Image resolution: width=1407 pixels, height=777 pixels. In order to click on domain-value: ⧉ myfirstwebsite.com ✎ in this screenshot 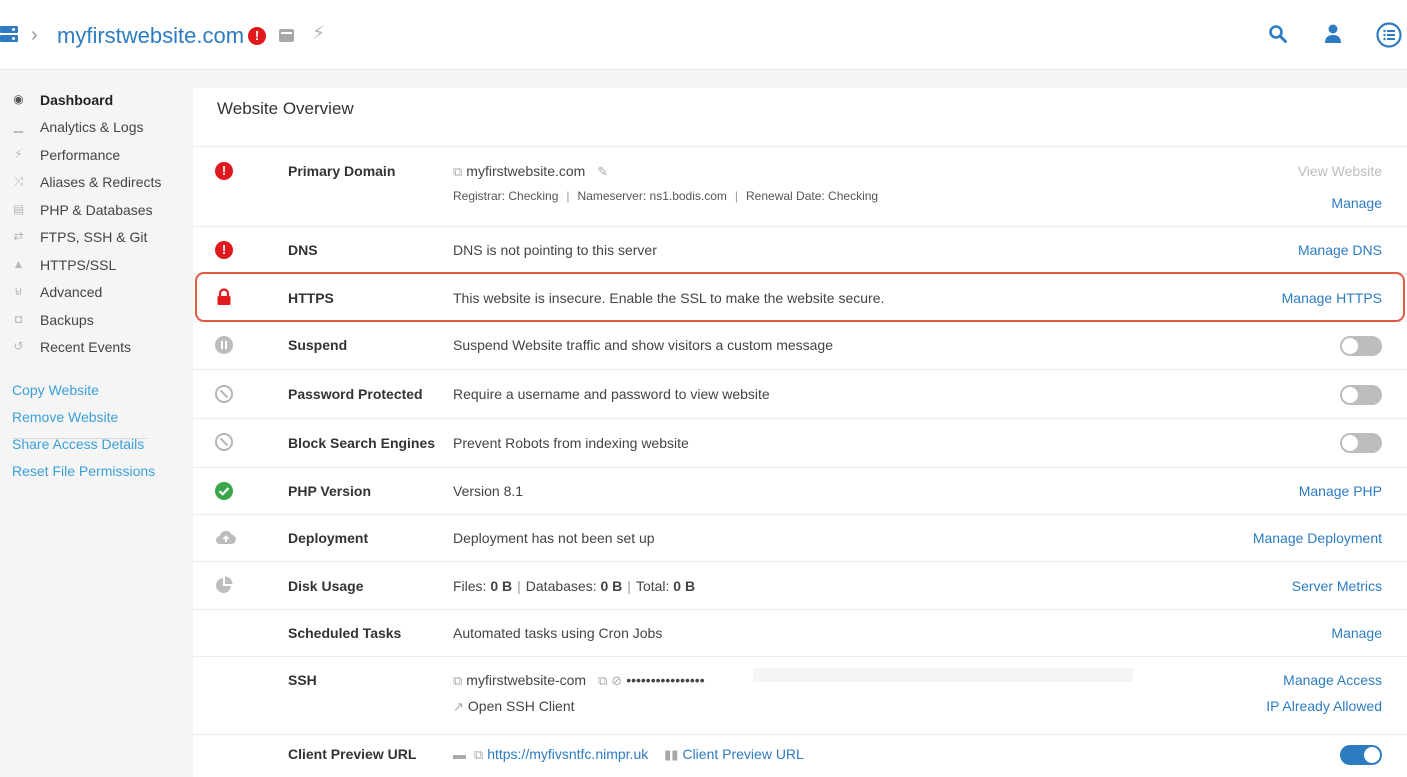, I will do `click(532, 171)`.